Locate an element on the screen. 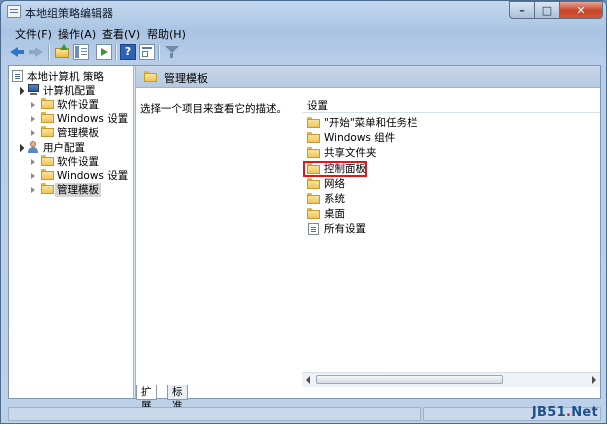  user-icon is located at coordinates (33, 147).